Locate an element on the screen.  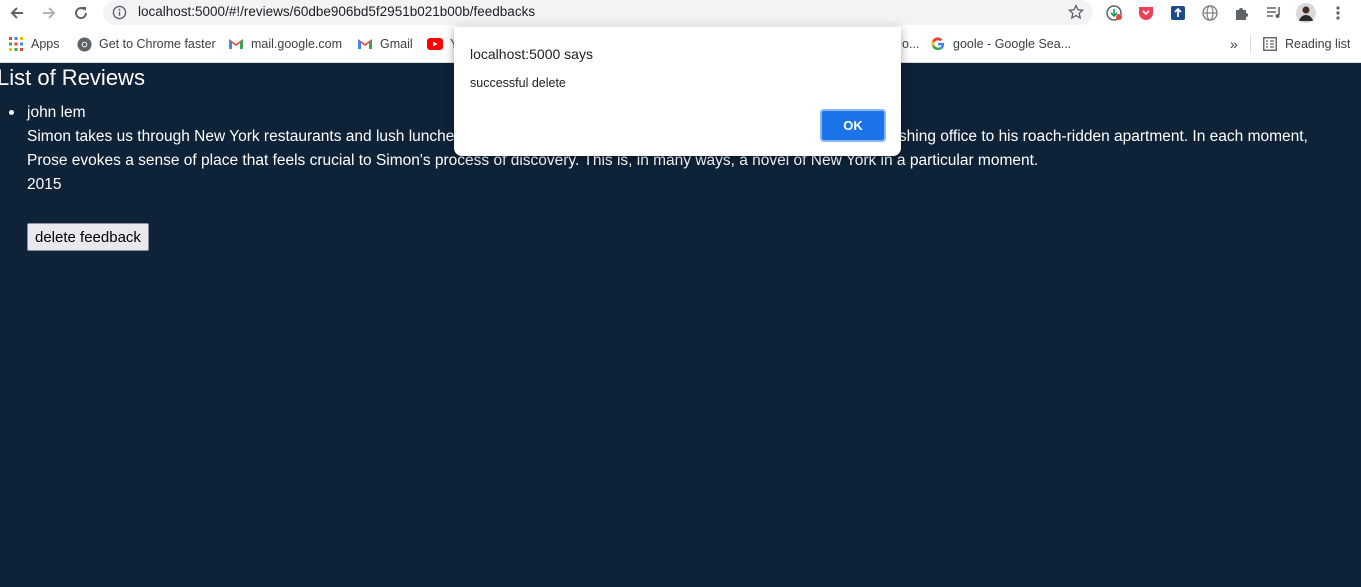
reading-list-button: Reading list is located at coordinates (1306, 44).